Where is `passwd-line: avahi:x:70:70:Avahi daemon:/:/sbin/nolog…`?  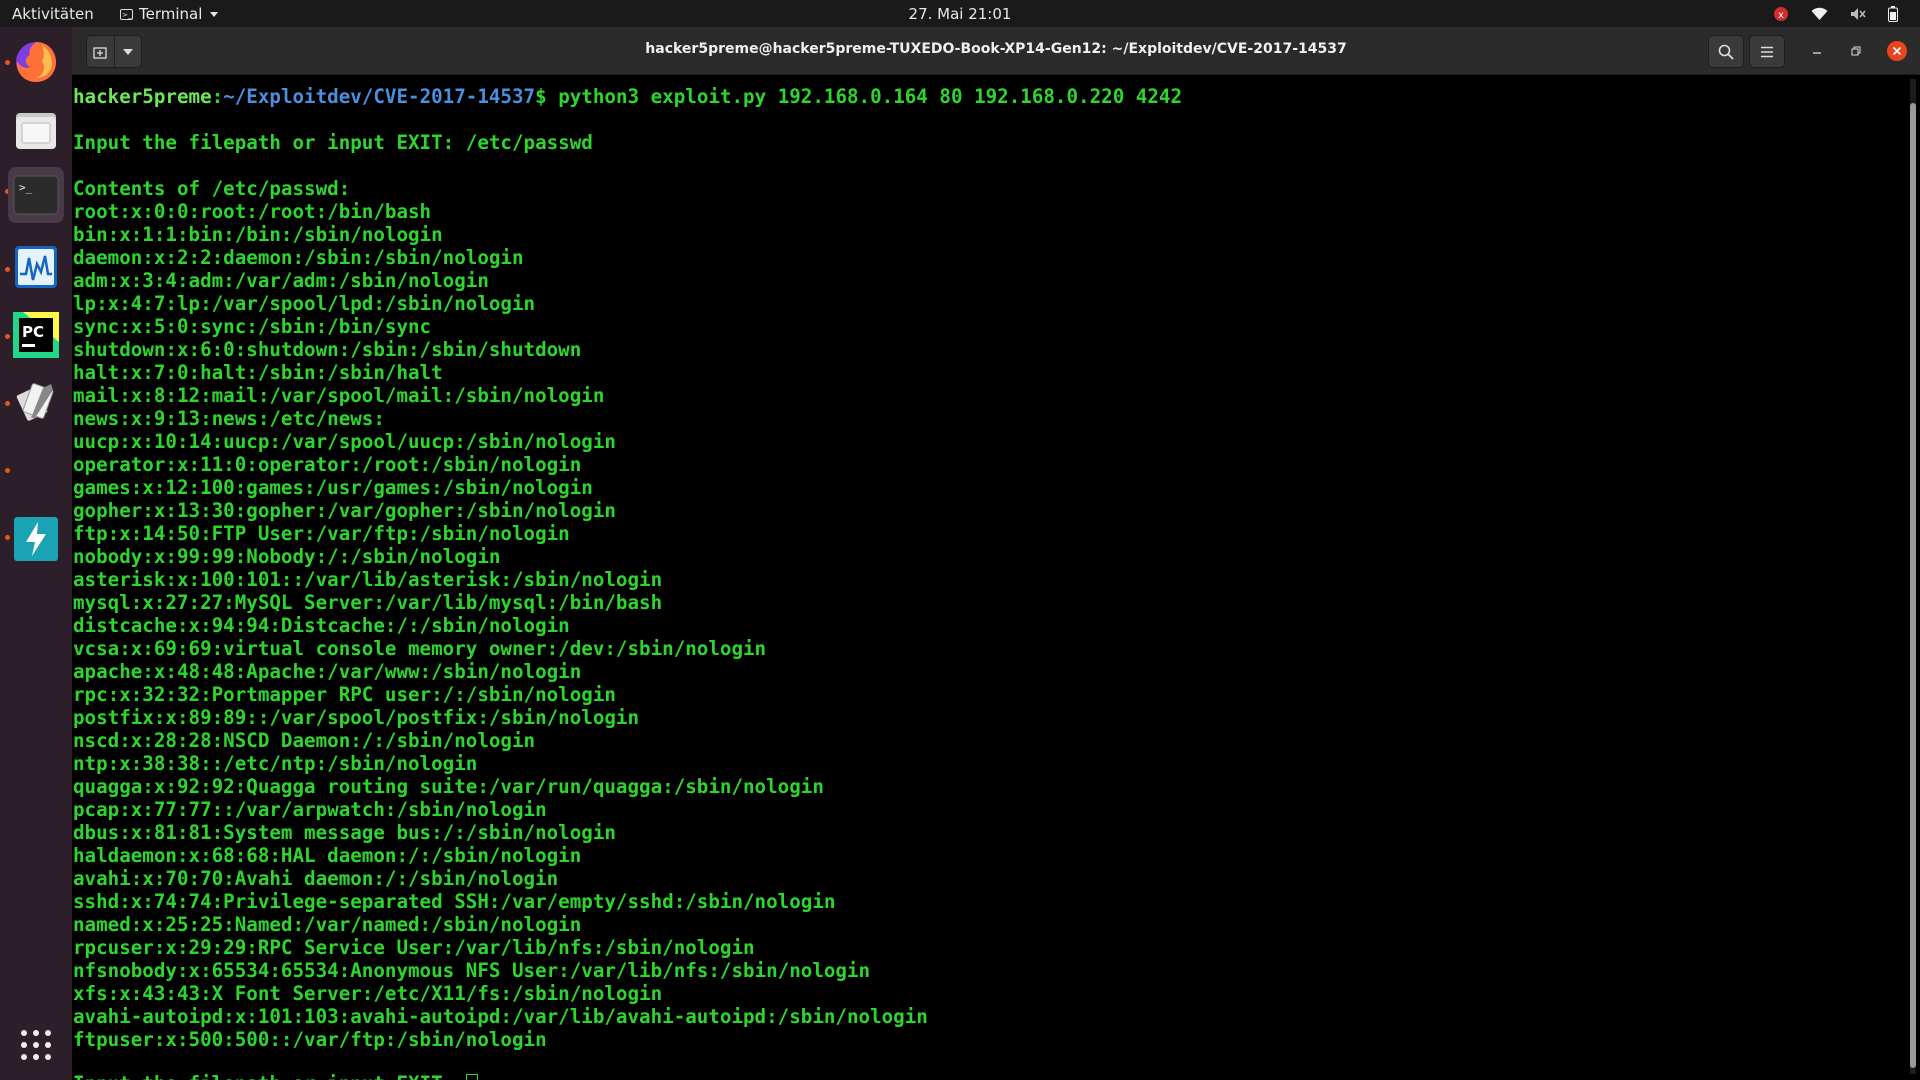
passwd-line: avahi:x:70:70:Avahi daemon:/:/sbin/nolog… is located at coordinates (316, 878).